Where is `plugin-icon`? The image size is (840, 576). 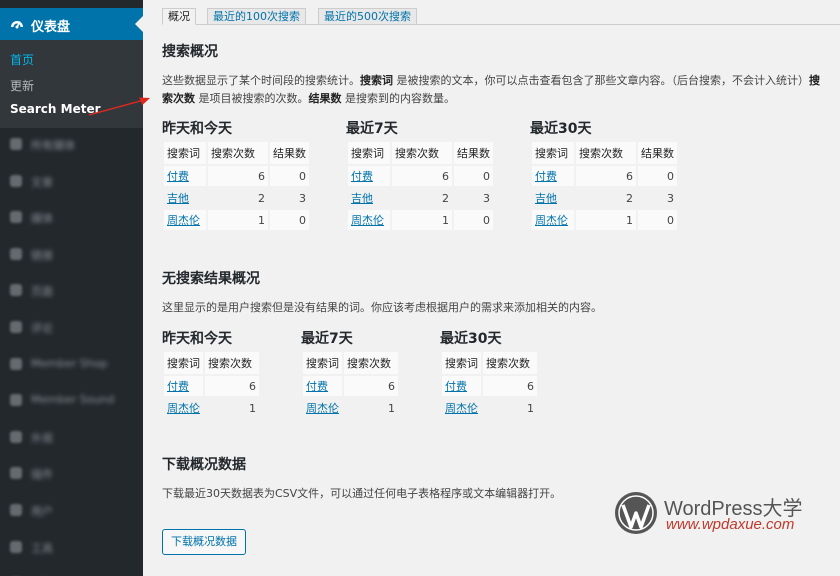 plugin-icon is located at coordinates (16, 400).